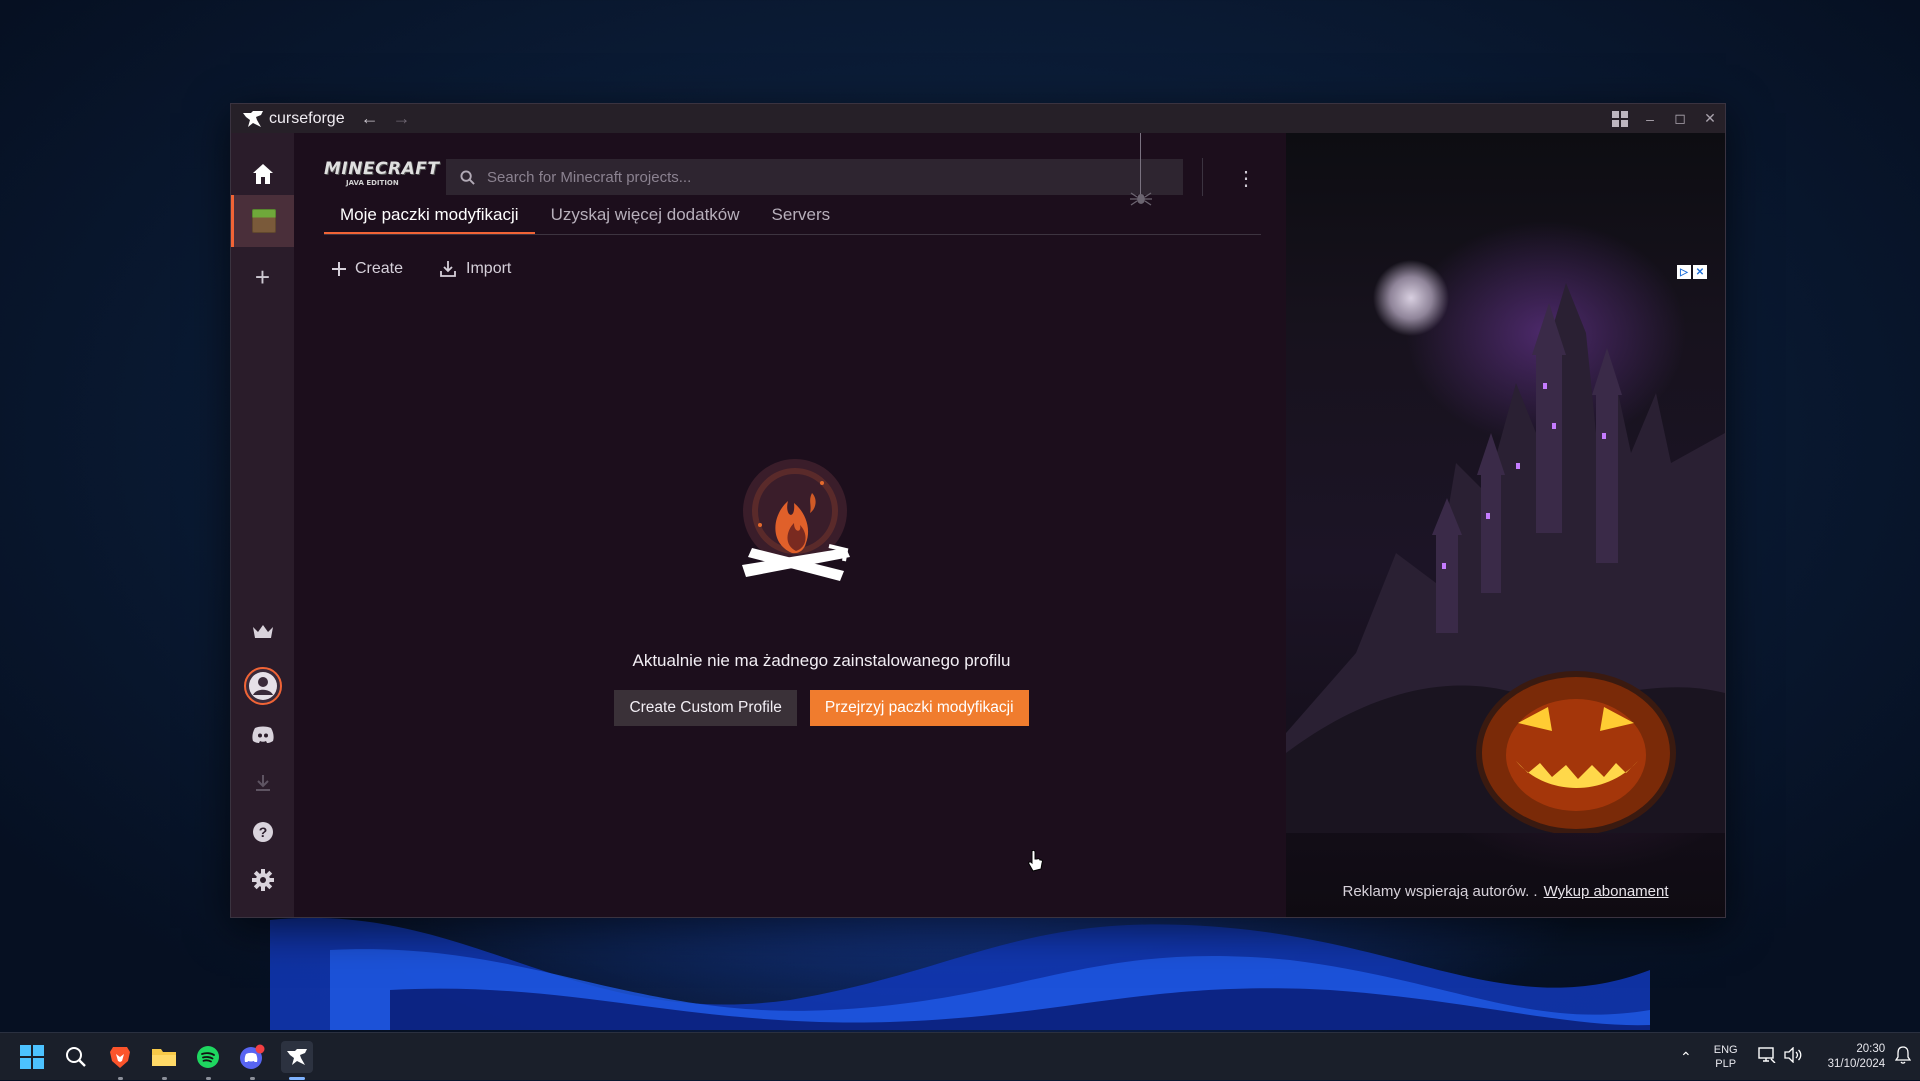  Describe the element at coordinates (645, 215) in the screenshot. I see `tab-get-more-addons: Uzyskaj więcej dodatków` at that location.